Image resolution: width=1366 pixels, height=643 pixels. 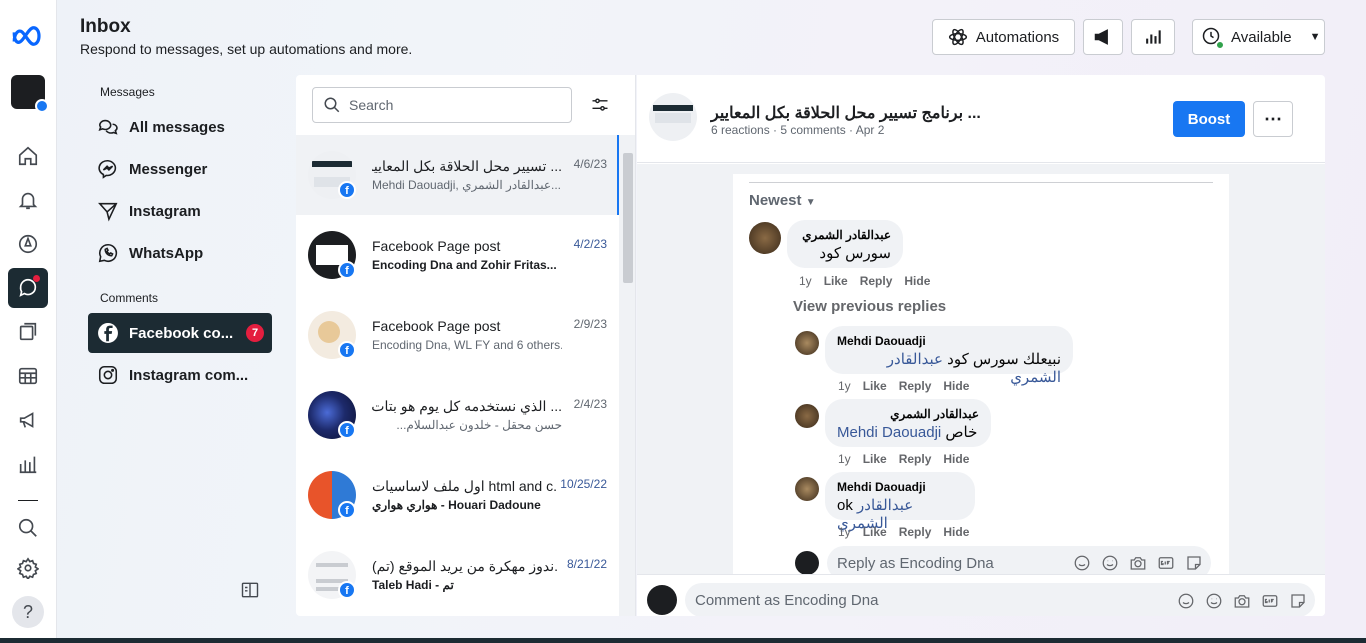 What do you see at coordinates (869, 306) in the screenshot?
I see `view-previous-replies: View previous replies` at bounding box center [869, 306].